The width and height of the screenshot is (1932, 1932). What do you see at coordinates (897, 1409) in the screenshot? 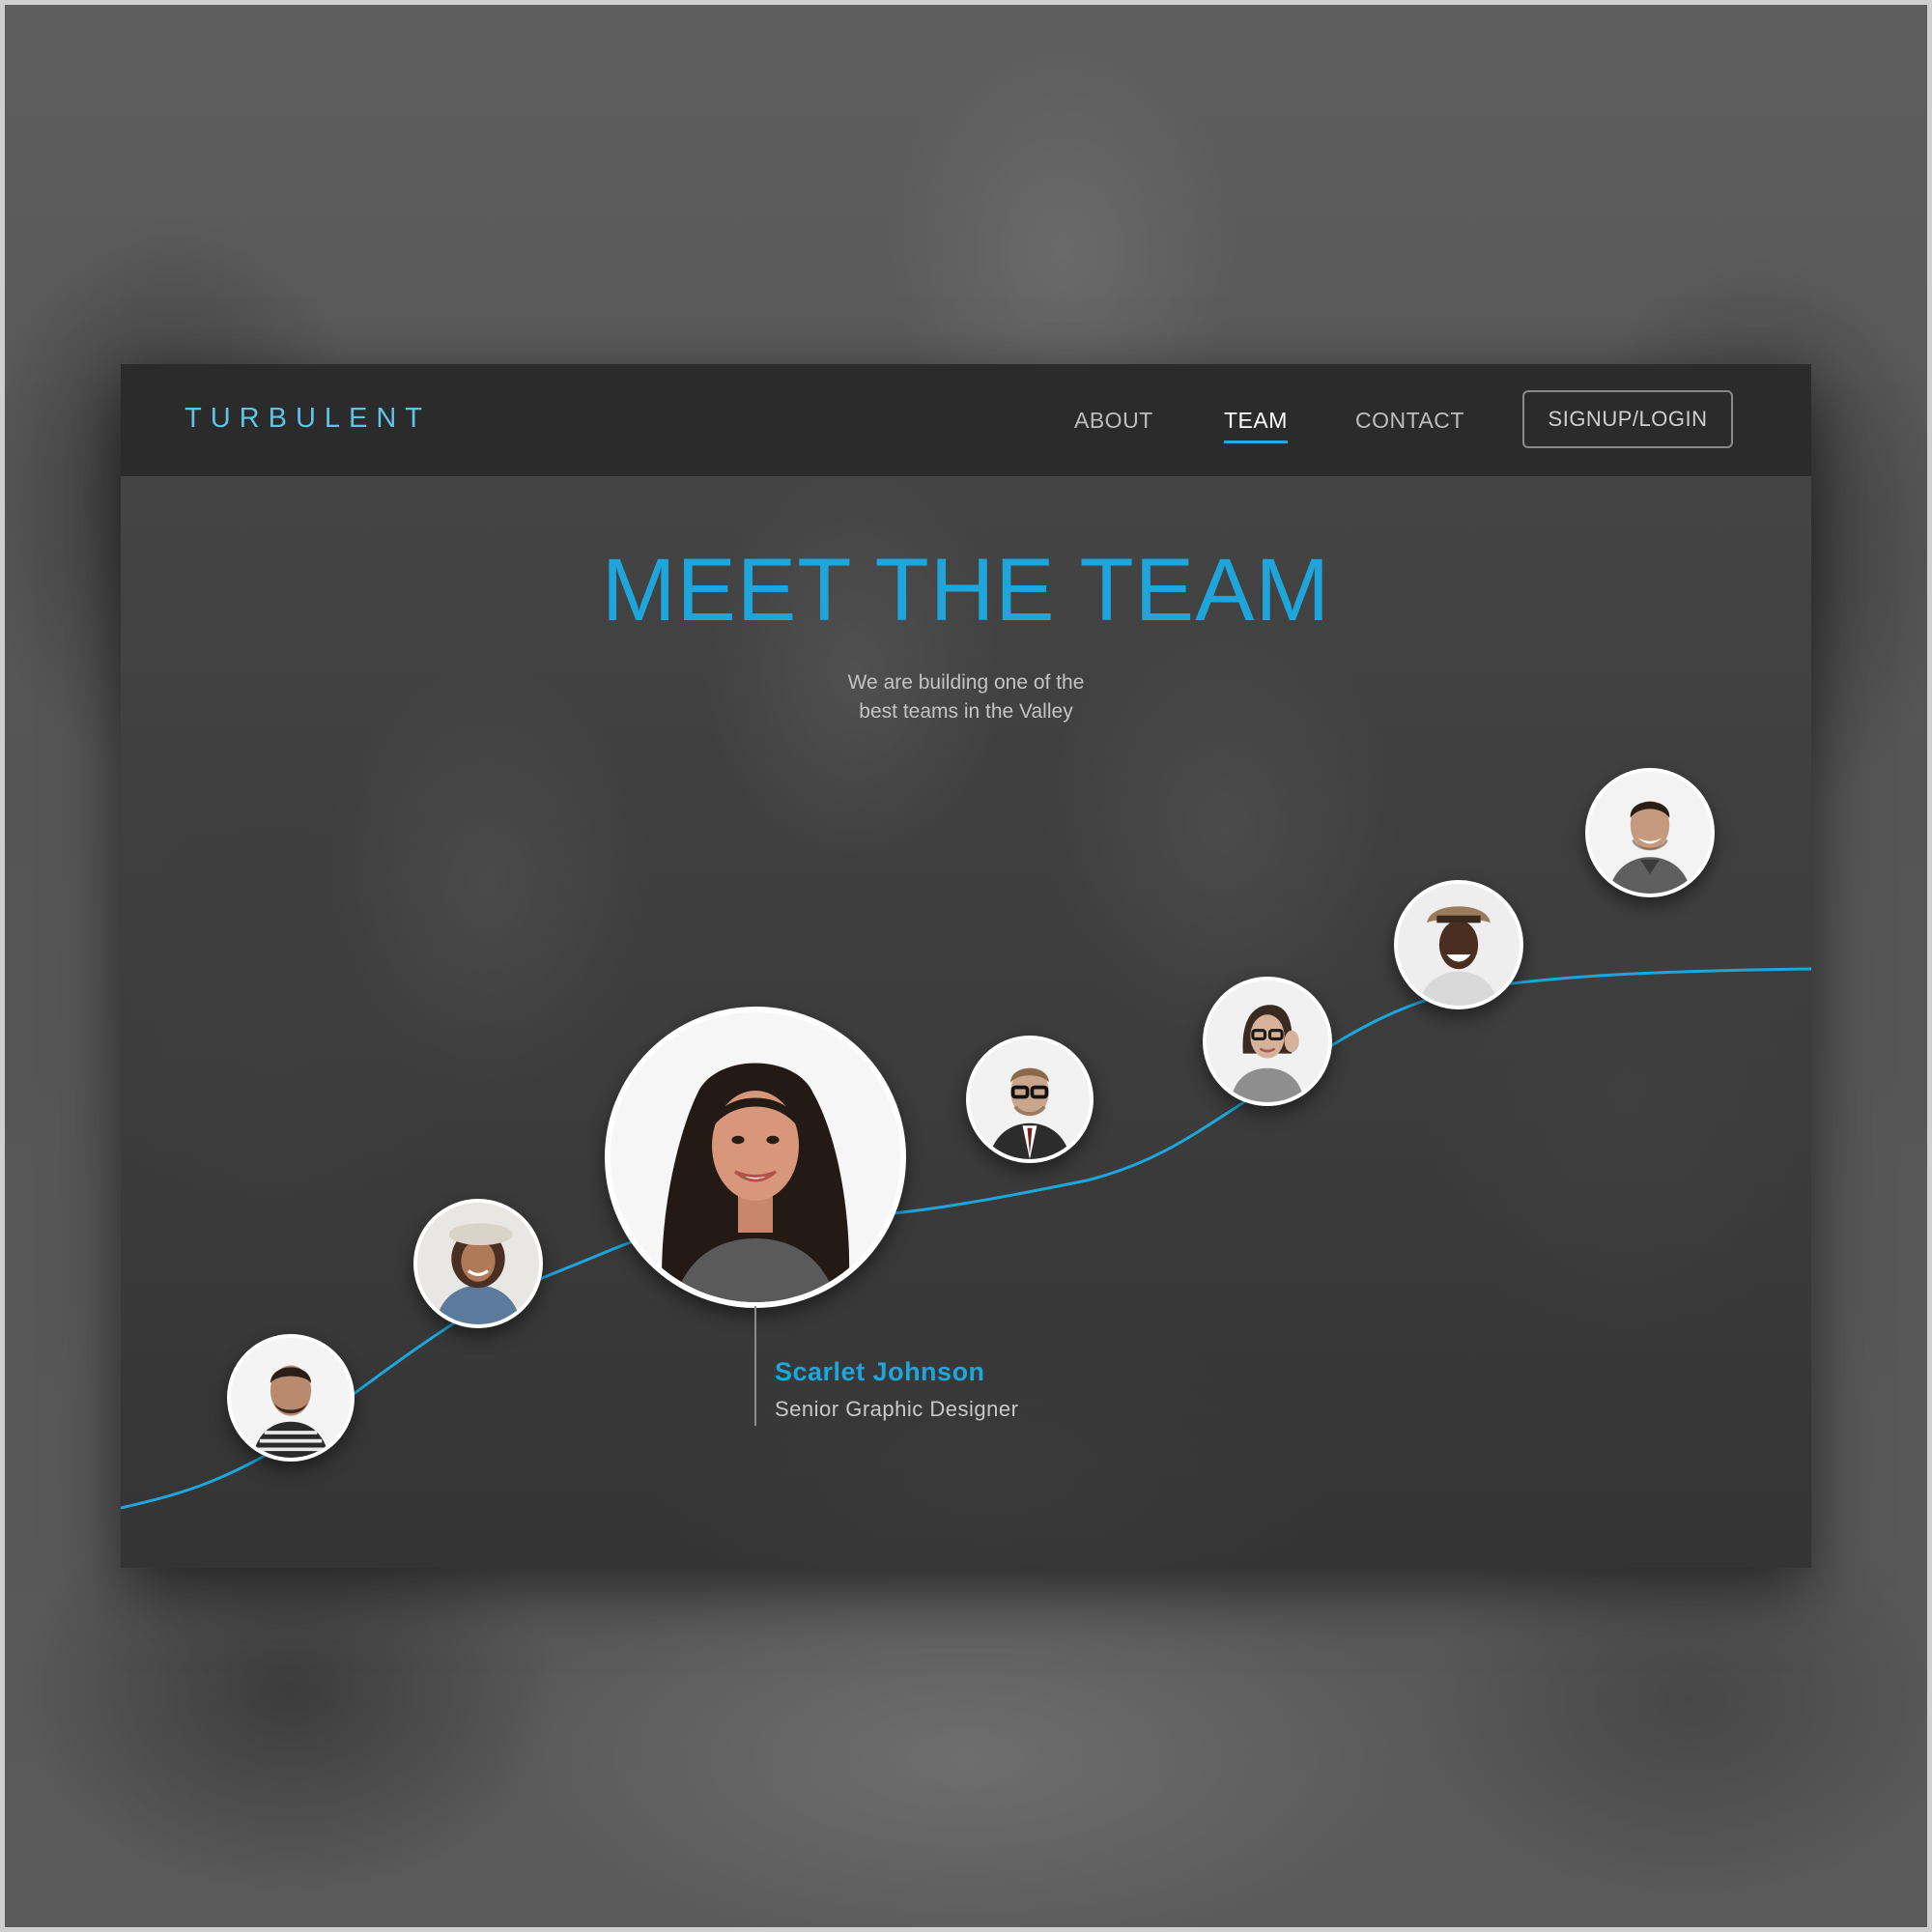
I see `featured-member-role: Senior Graphic Designer` at bounding box center [897, 1409].